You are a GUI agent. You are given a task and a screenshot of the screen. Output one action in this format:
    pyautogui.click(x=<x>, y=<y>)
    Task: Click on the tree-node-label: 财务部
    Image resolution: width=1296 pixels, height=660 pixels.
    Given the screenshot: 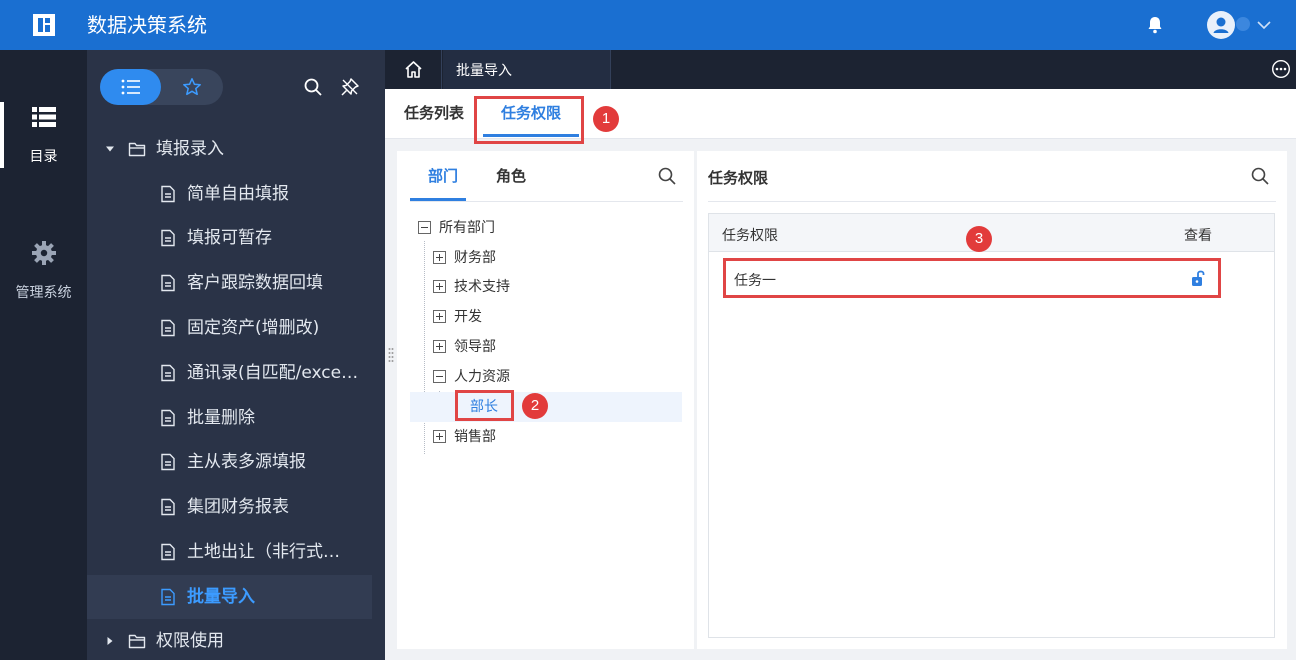 What is the action you would take?
    pyautogui.click(x=475, y=258)
    